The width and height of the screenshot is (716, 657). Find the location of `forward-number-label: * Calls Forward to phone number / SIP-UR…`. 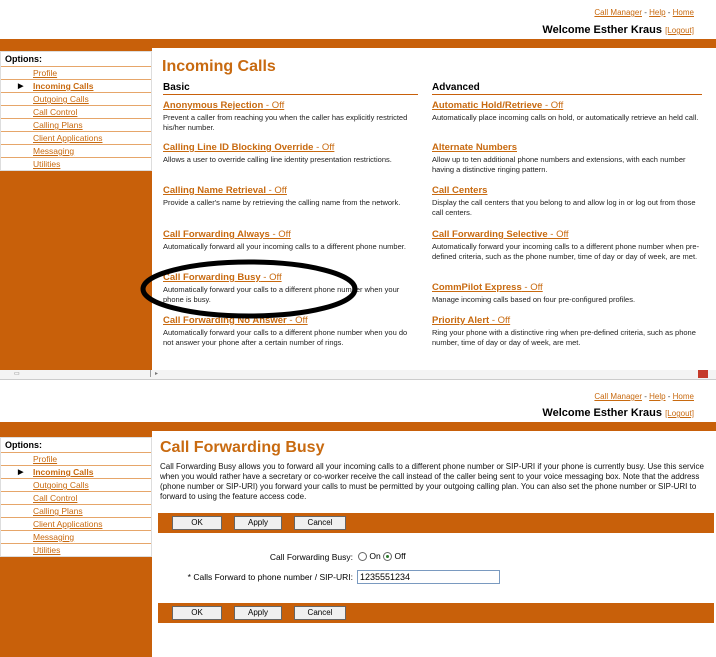

forward-number-label: * Calls Forward to phone number / SIP-UR… is located at coordinates (270, 577).